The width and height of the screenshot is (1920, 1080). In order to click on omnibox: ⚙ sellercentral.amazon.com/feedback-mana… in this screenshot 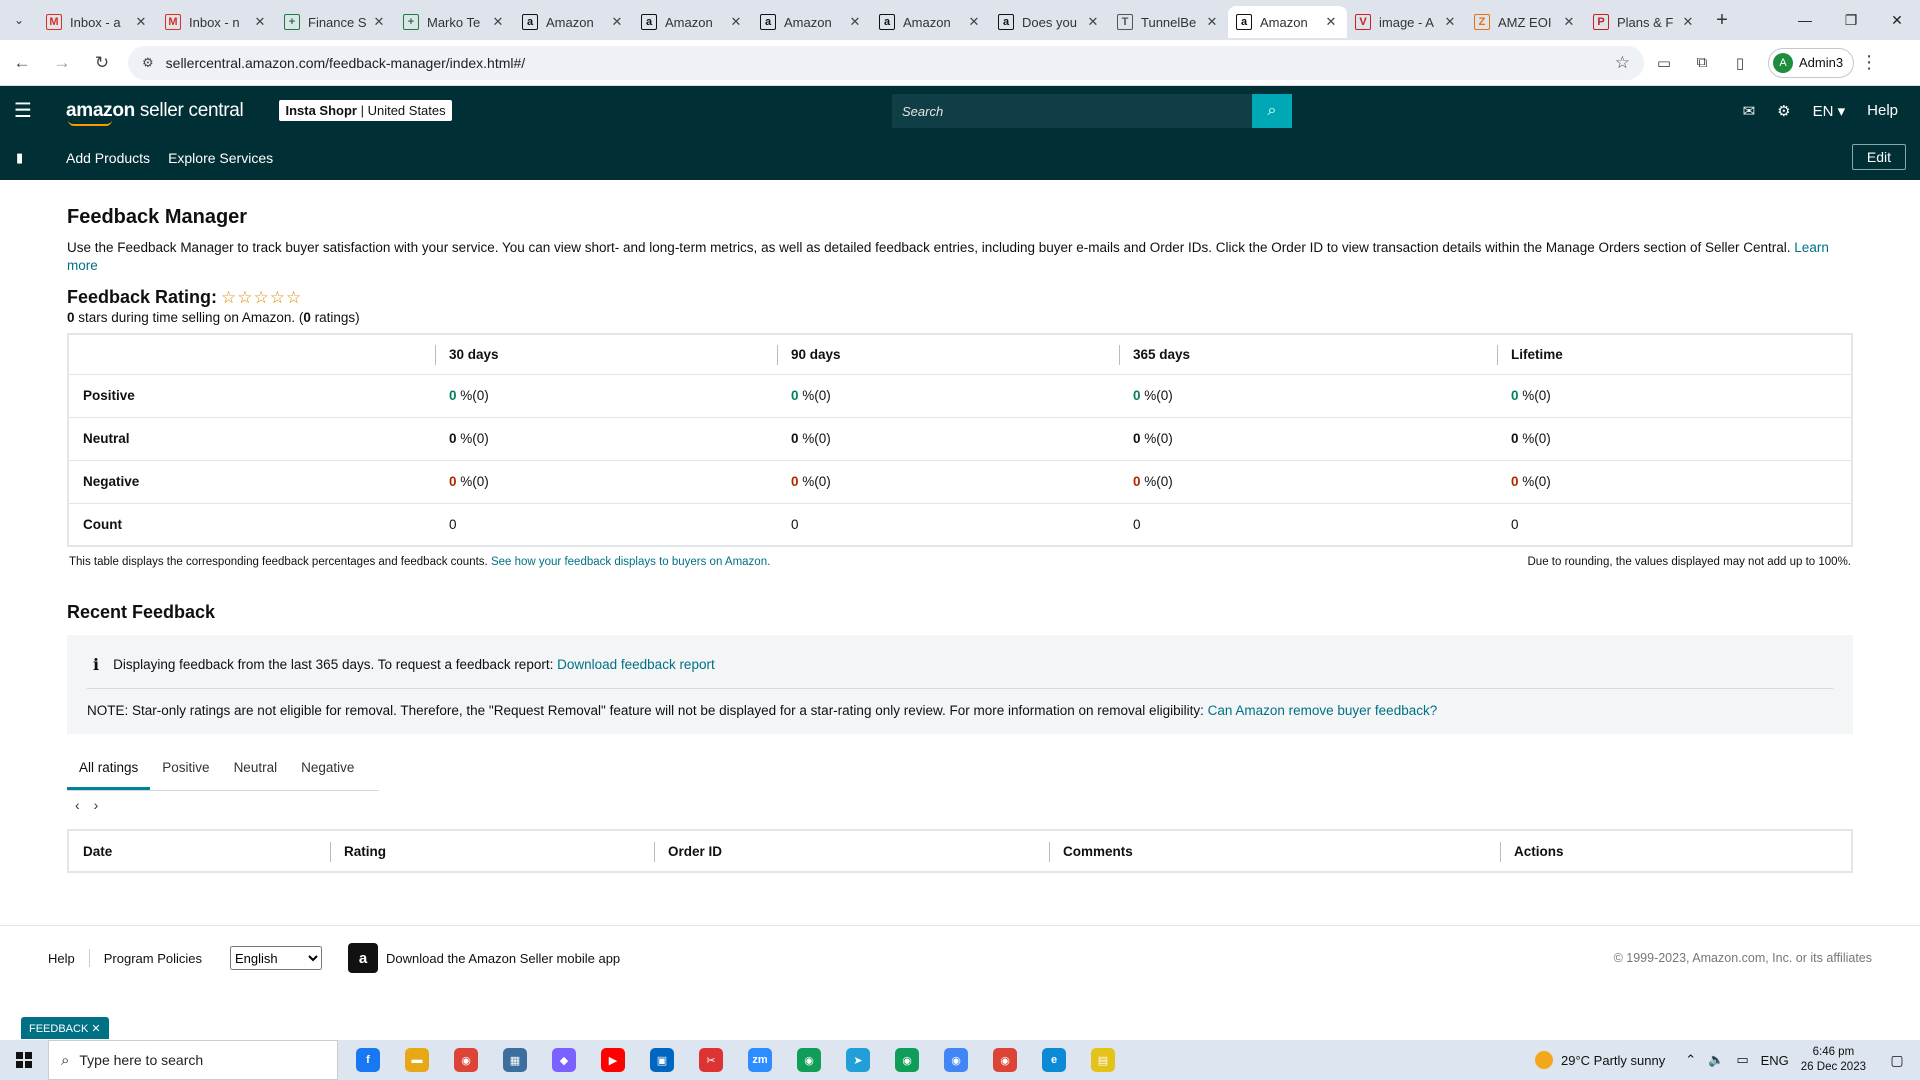, I will do `click(886, 62)`.